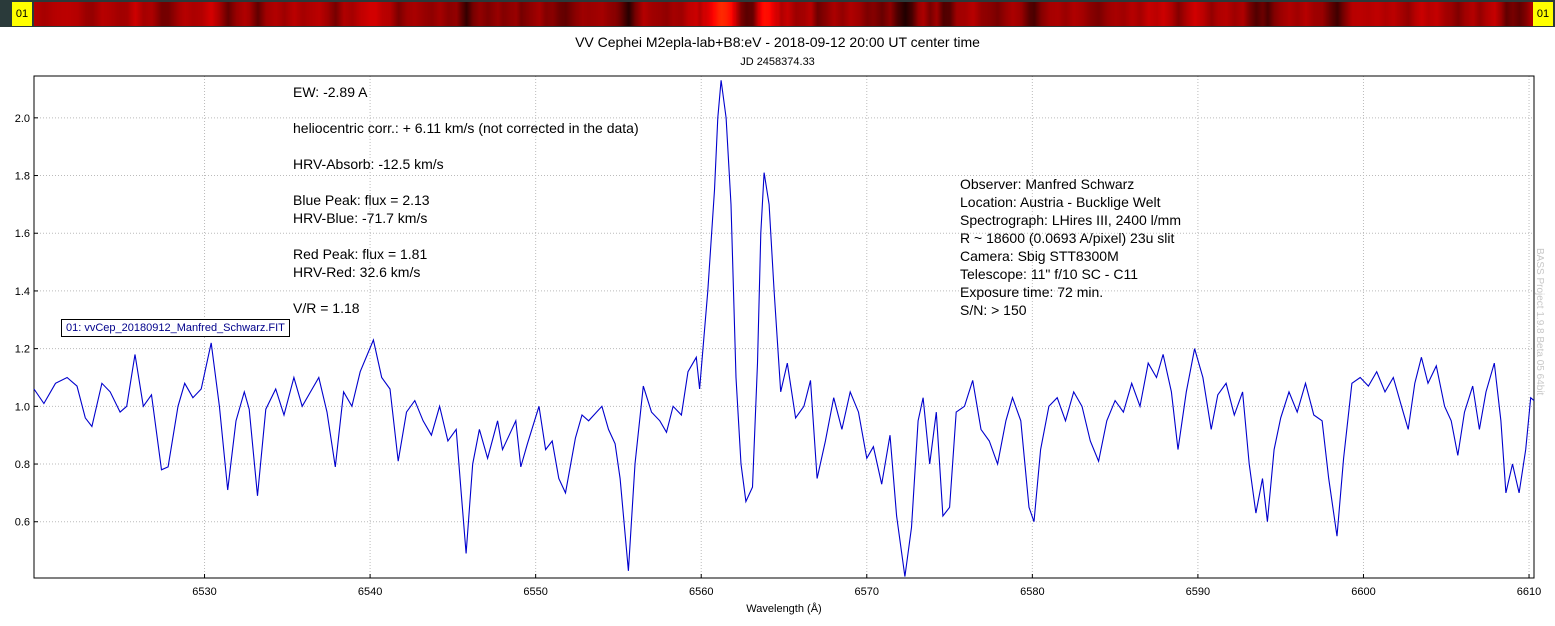 The height and width of the screenshot is (626, 1555). What do you see at coordinates (22, 350) in the screenshot?
I see `y-tick-label: 1.2` at bounding box center [22, 350].